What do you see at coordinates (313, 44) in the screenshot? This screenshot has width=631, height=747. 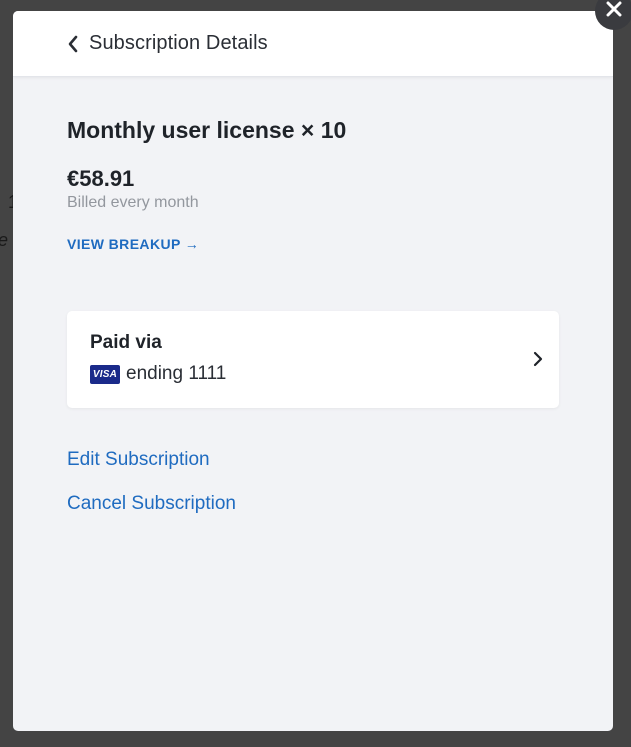 I see `modal-header: Subscription Details` at bounding box center [313, 44].